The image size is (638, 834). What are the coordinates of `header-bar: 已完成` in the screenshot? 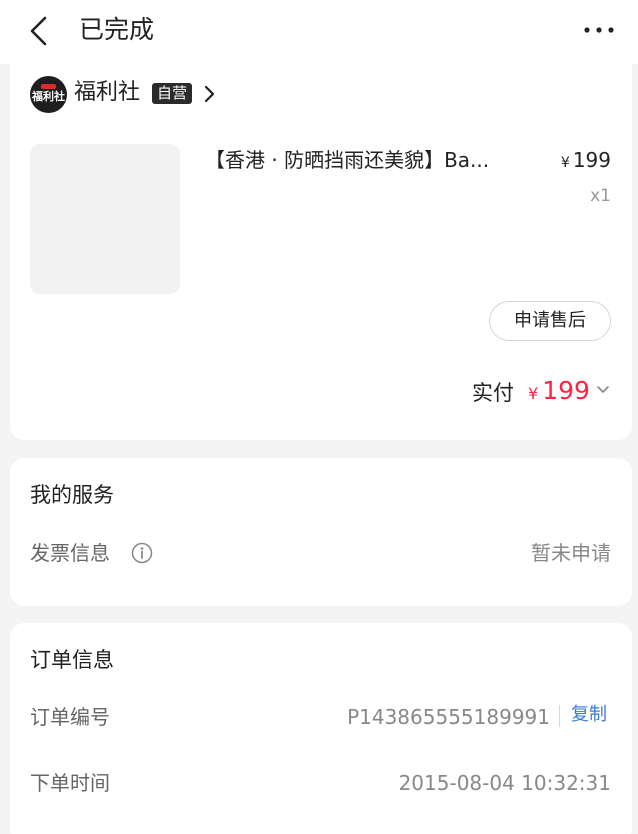 It's located at (319, 32).